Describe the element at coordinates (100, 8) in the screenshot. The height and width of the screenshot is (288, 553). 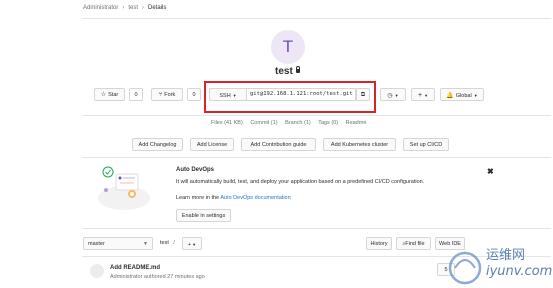
I see `breadcrumb-admin: Administrator` at that location.